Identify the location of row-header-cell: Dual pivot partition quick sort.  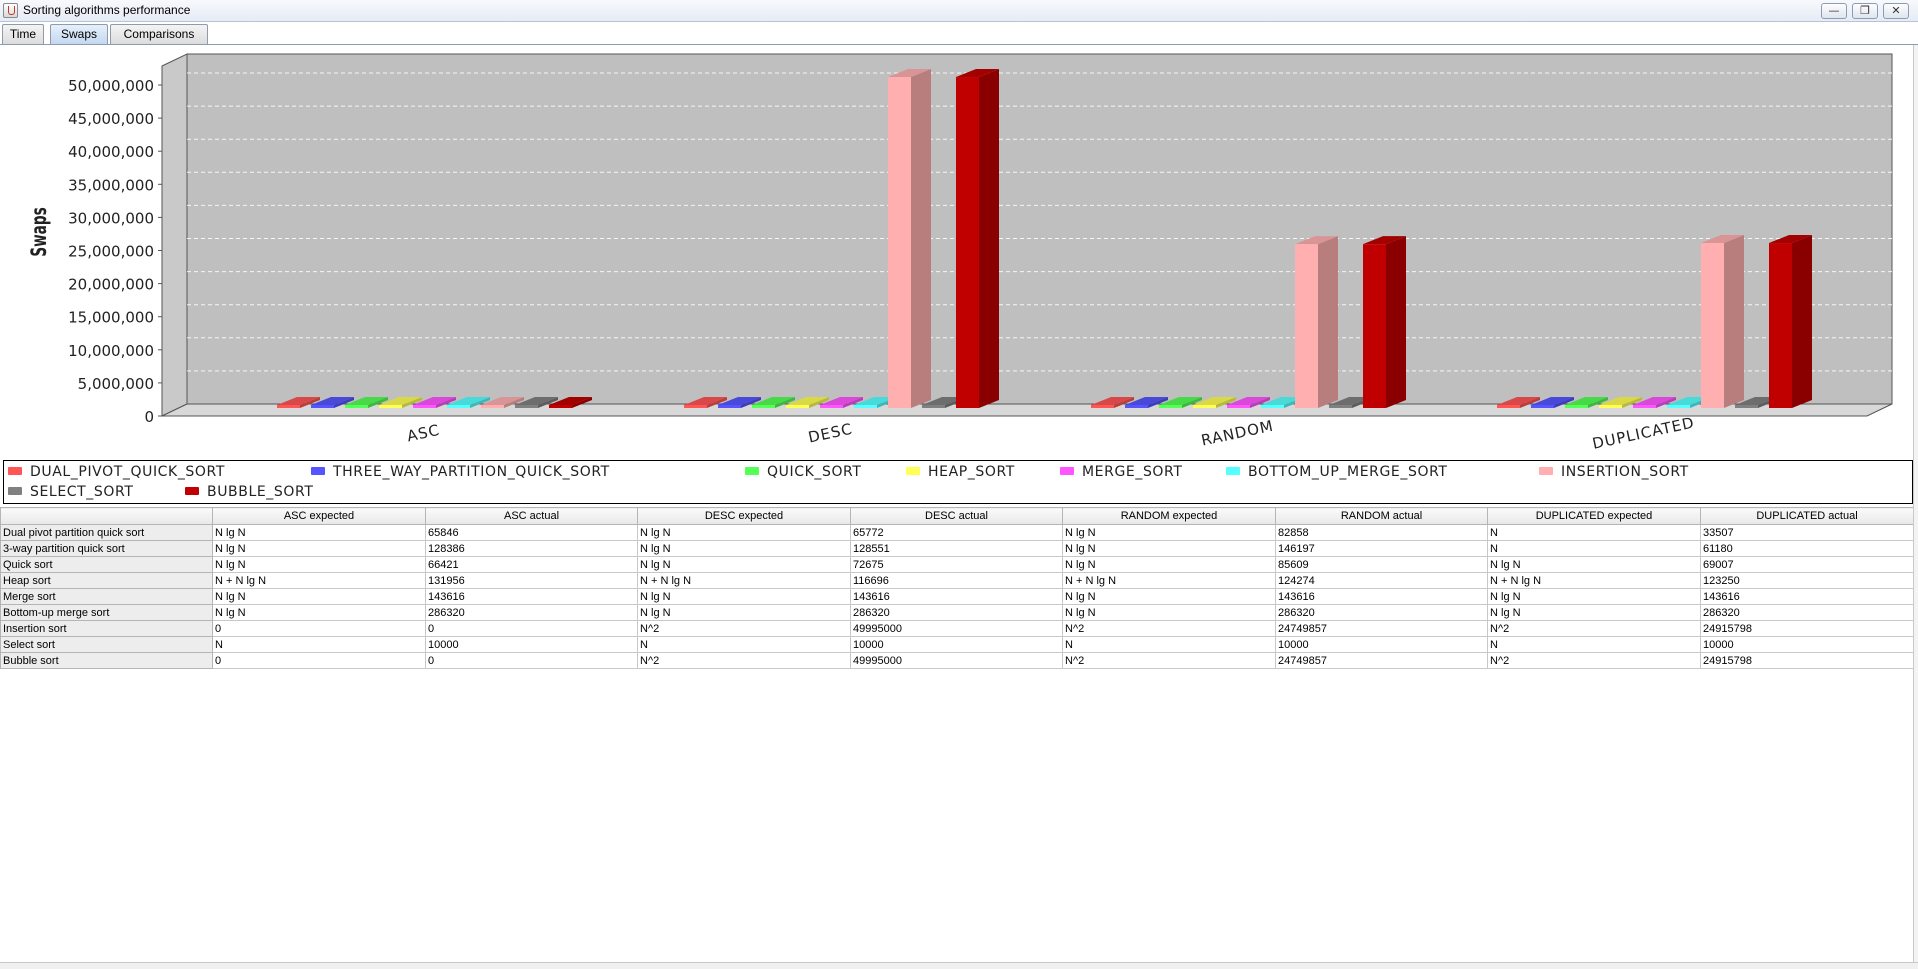
(106, 532).